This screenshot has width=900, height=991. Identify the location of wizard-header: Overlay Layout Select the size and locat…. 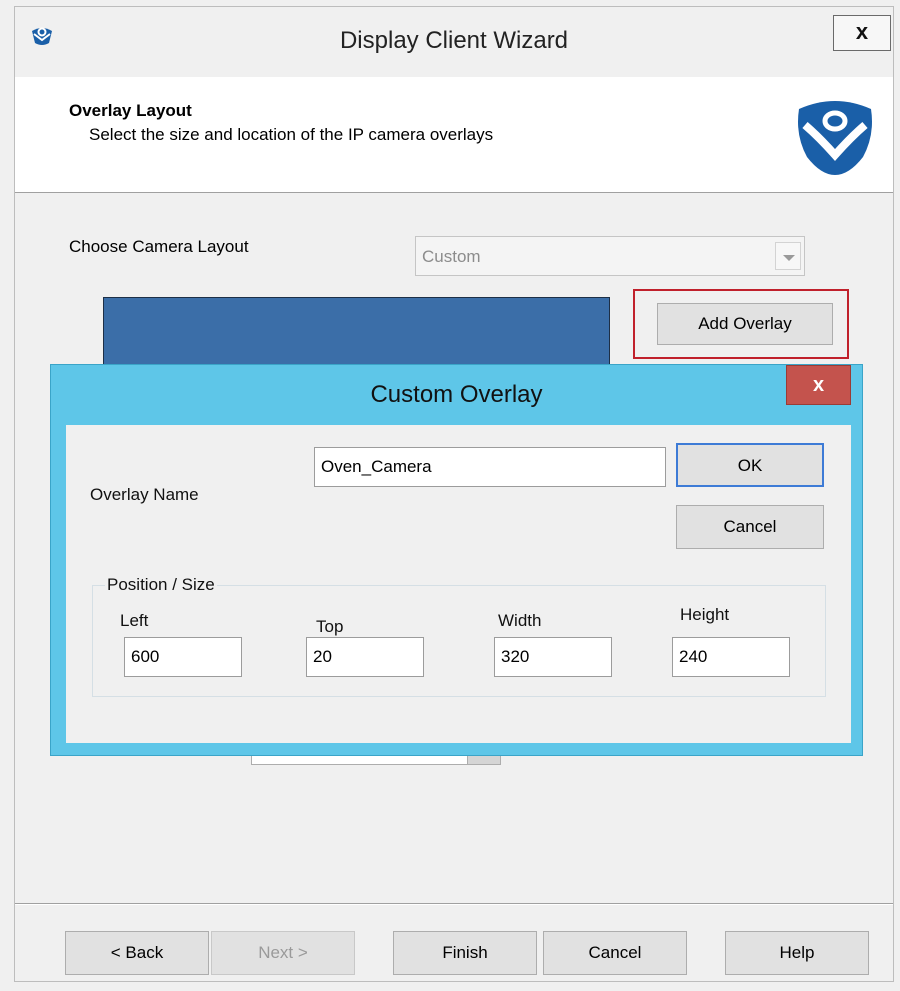
(454, 135).